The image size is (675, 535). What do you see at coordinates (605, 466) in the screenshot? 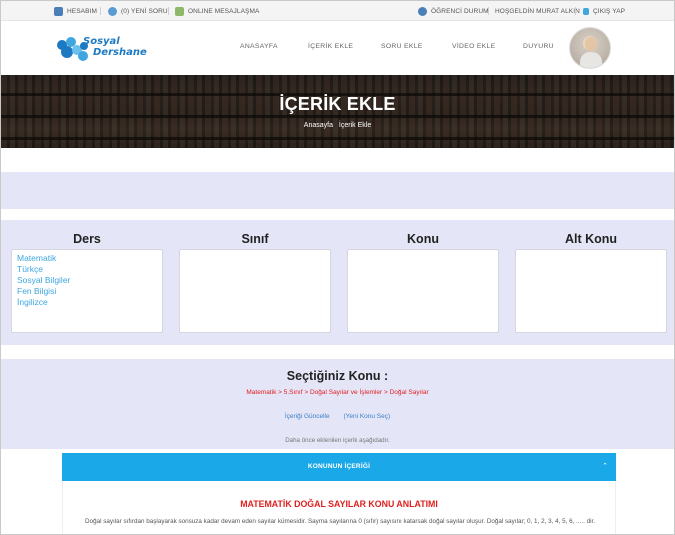
I see `chevron-up-icon: ⌃` at bounding box center [605, 466].